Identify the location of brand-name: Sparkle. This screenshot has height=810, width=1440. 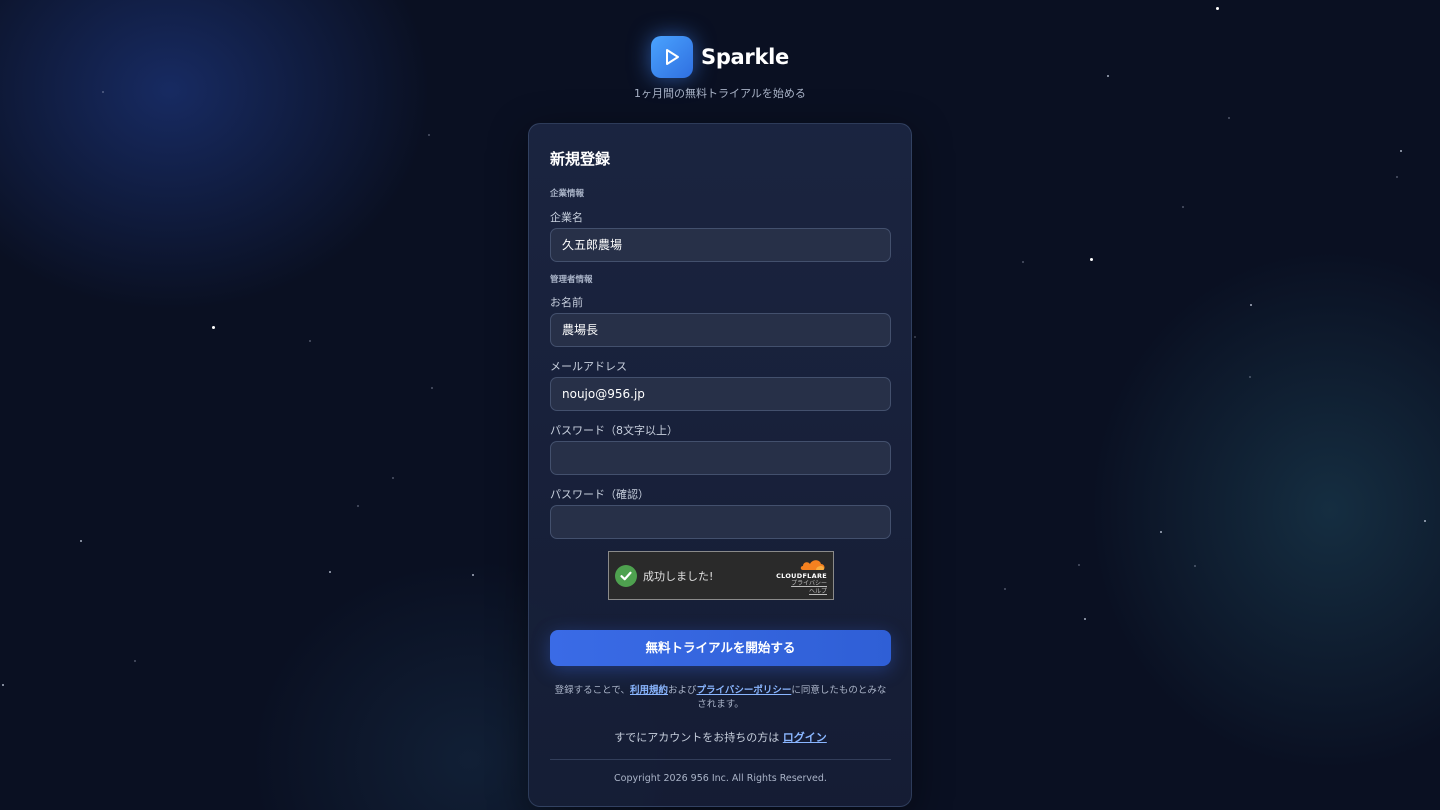
(745, 57).